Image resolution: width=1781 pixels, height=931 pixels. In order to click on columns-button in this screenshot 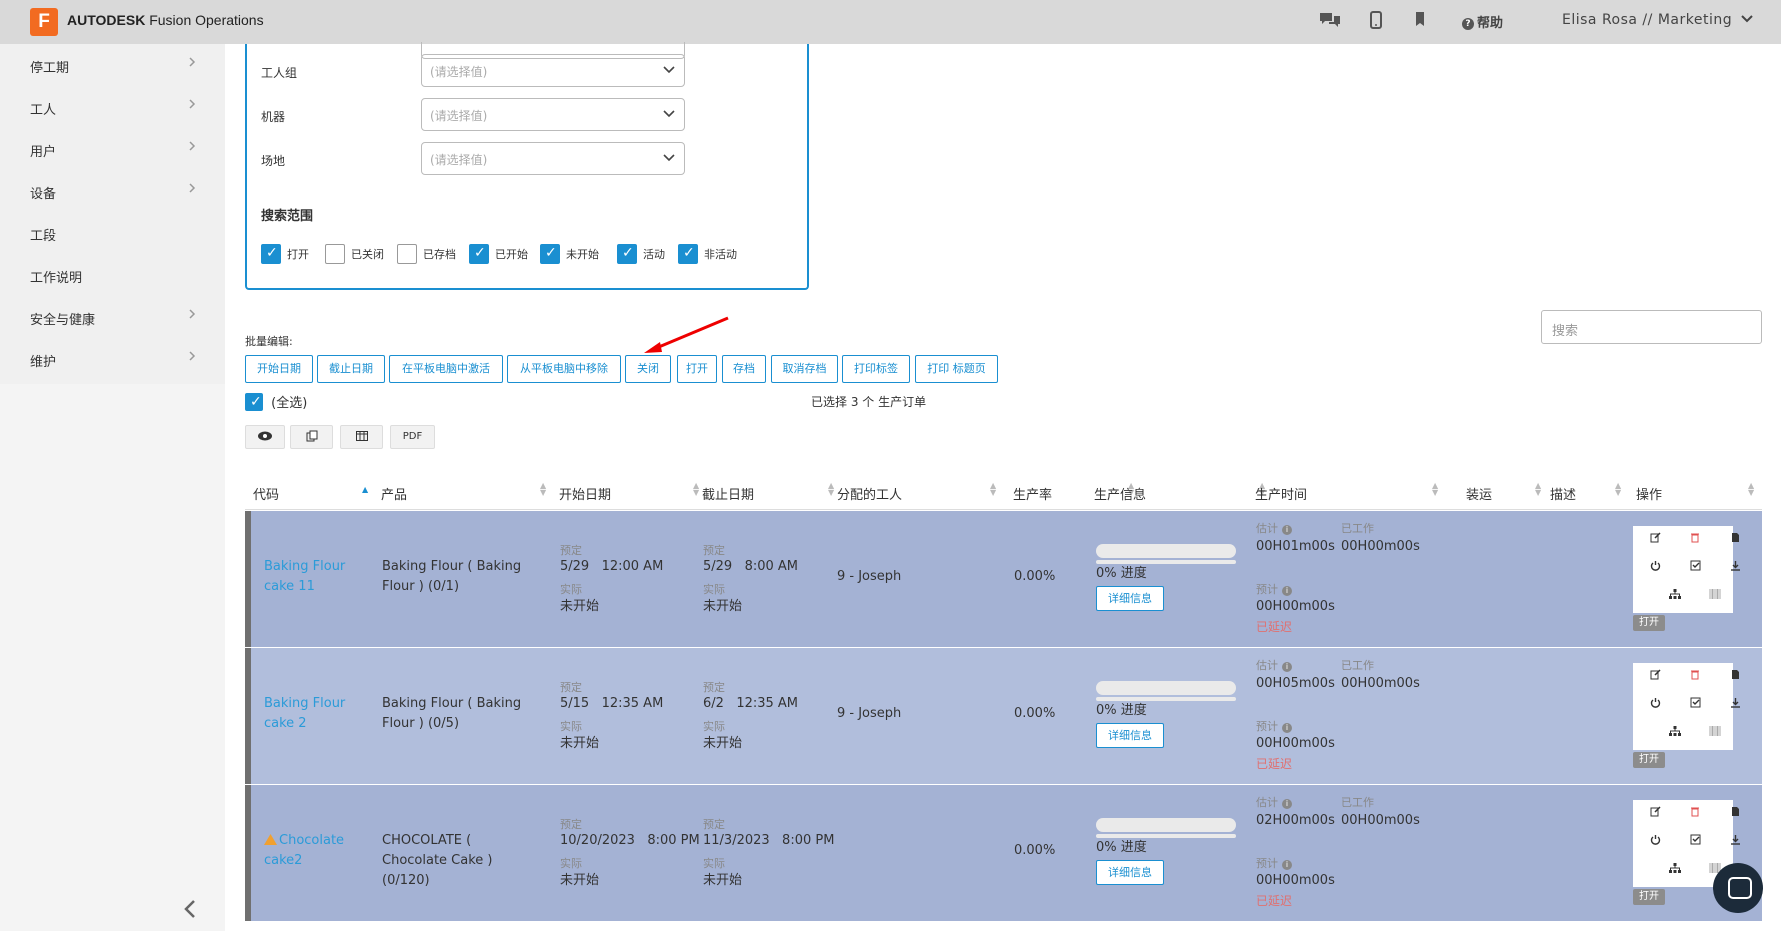, I will do `click(361, 437)`.